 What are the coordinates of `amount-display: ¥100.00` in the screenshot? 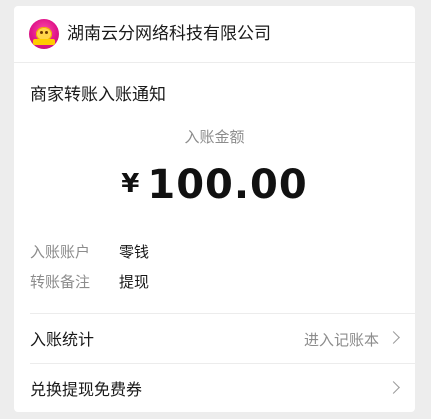 It's located at (214, 185).